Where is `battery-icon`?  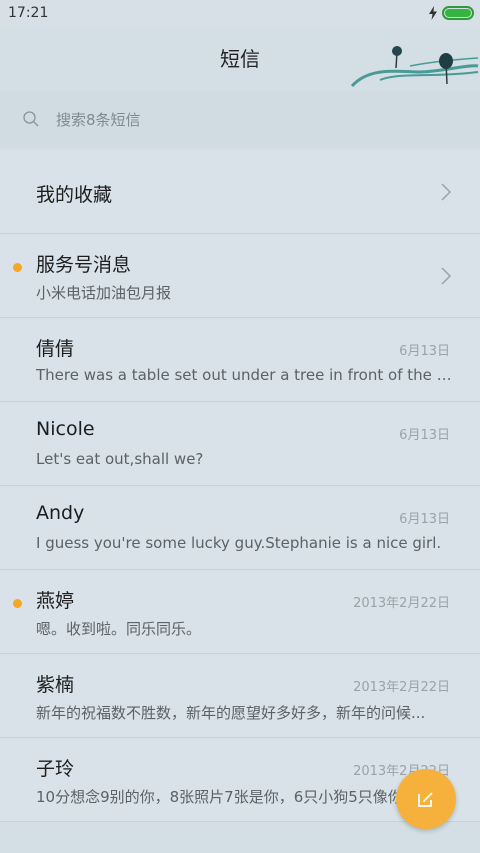 battery-icon is located at coordinates (458, 13).